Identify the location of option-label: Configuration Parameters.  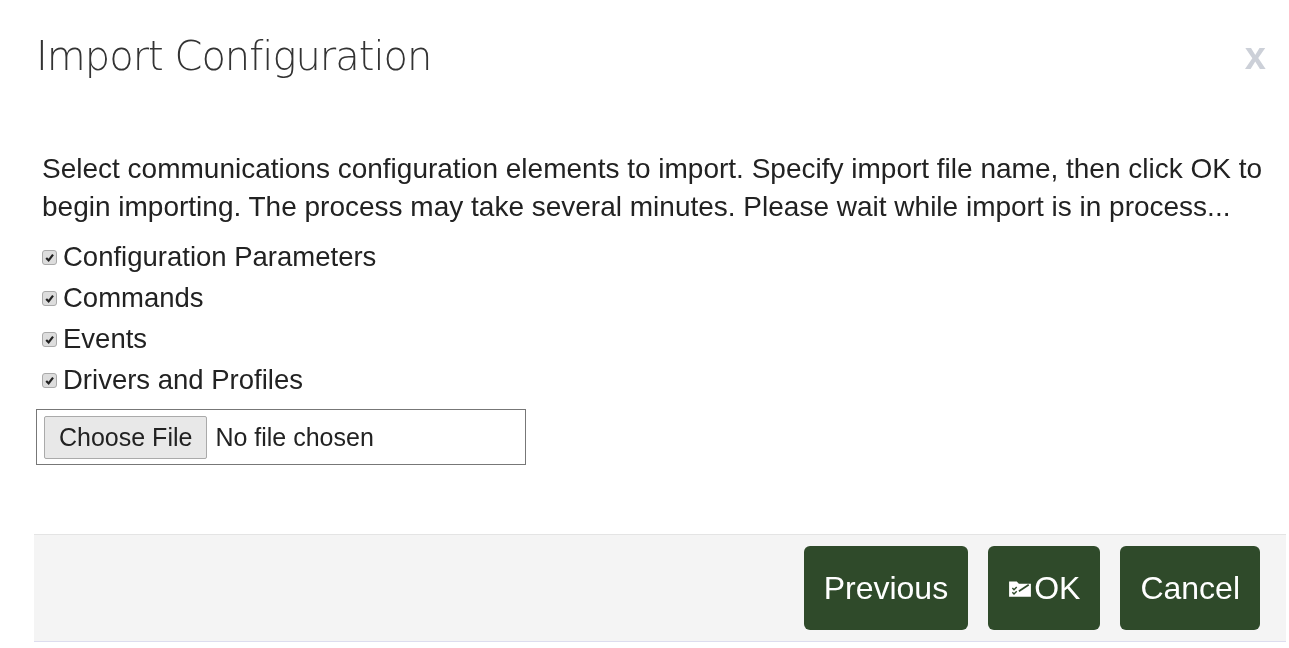
(220, 257).